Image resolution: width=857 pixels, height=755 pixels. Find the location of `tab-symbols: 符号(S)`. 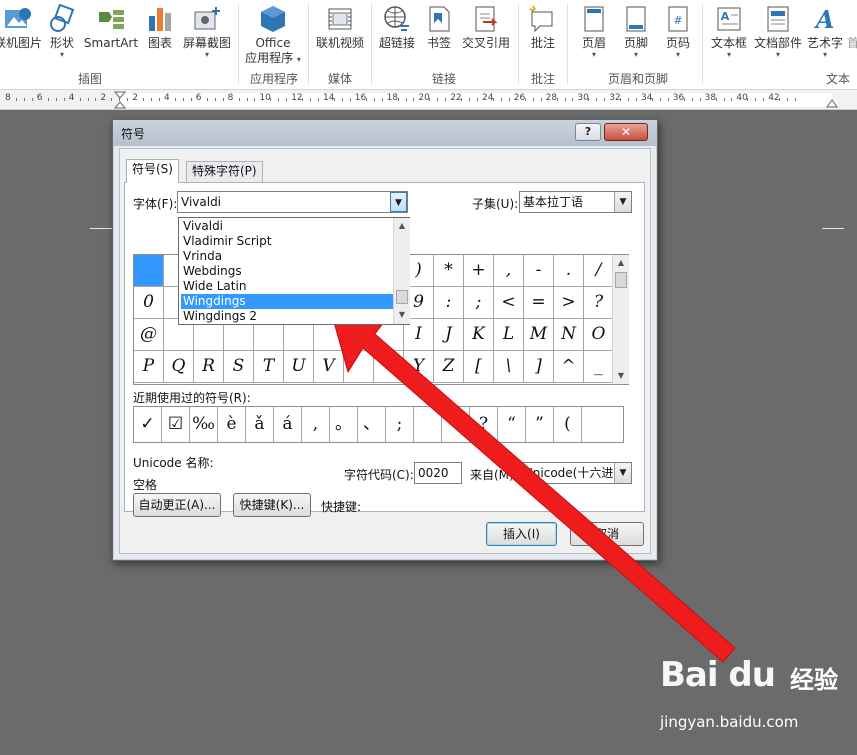

tab-symbols: 符号(S) is located at coordinates (152, 171).